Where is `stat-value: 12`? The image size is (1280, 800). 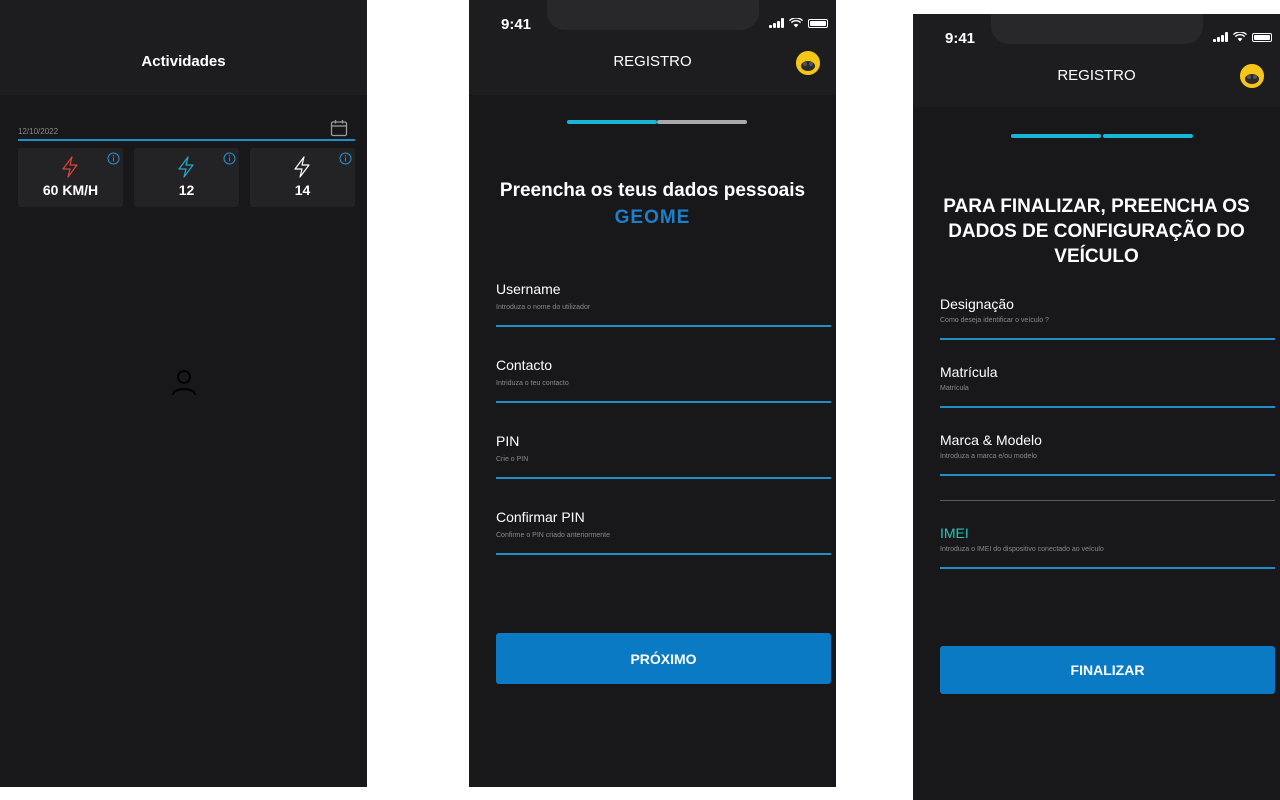
stat-value: 12 is located at coordinates (186, 190).